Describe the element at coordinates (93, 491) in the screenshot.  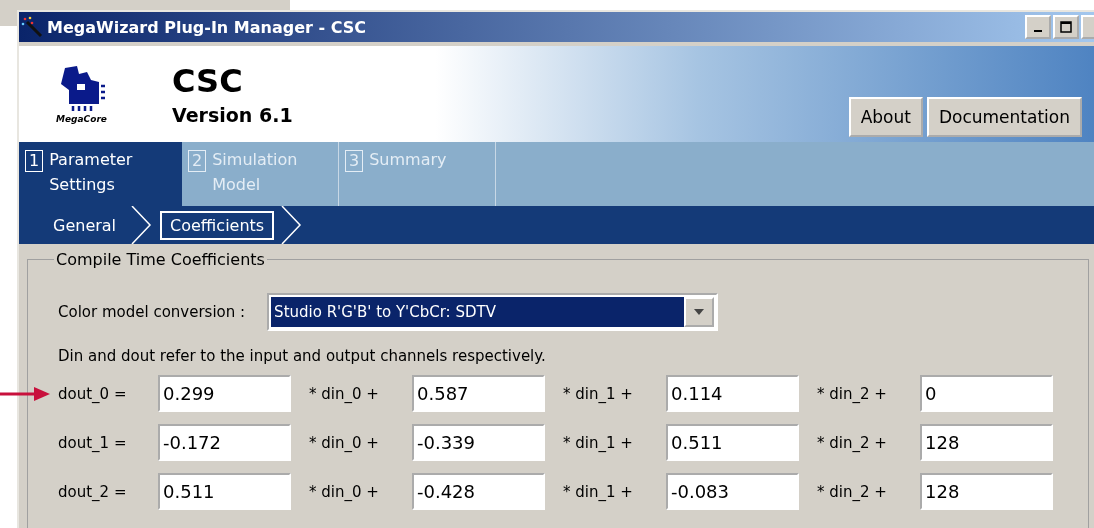
I see `output-label: dout_2 =` at that location.